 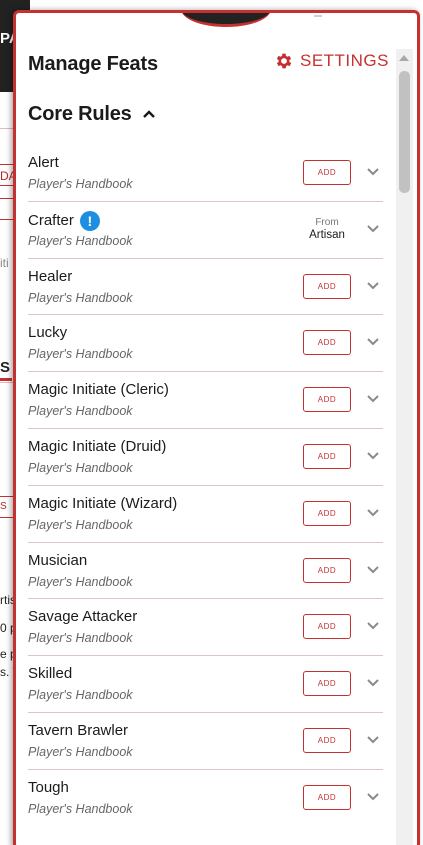 What do you see at coordinates (284, 61) in the screenshot?
I see `gear-icon` at bounding box center [284, 61].